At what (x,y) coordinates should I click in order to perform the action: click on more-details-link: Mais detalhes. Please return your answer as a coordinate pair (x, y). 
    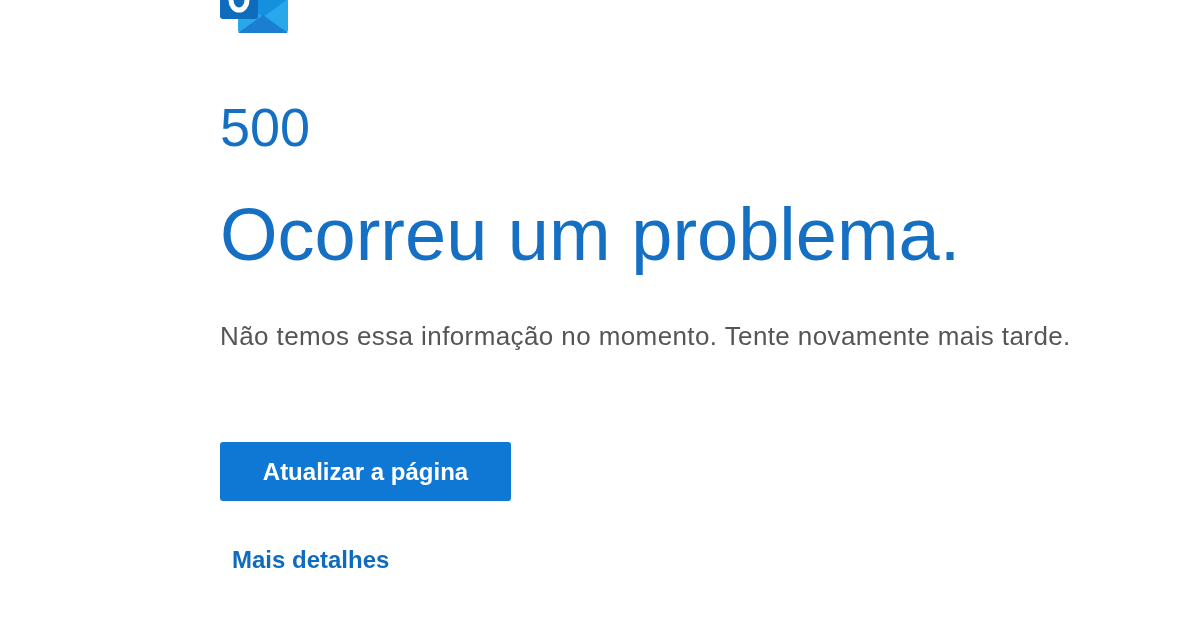
    Looking at the image, I should click on (311, 560).